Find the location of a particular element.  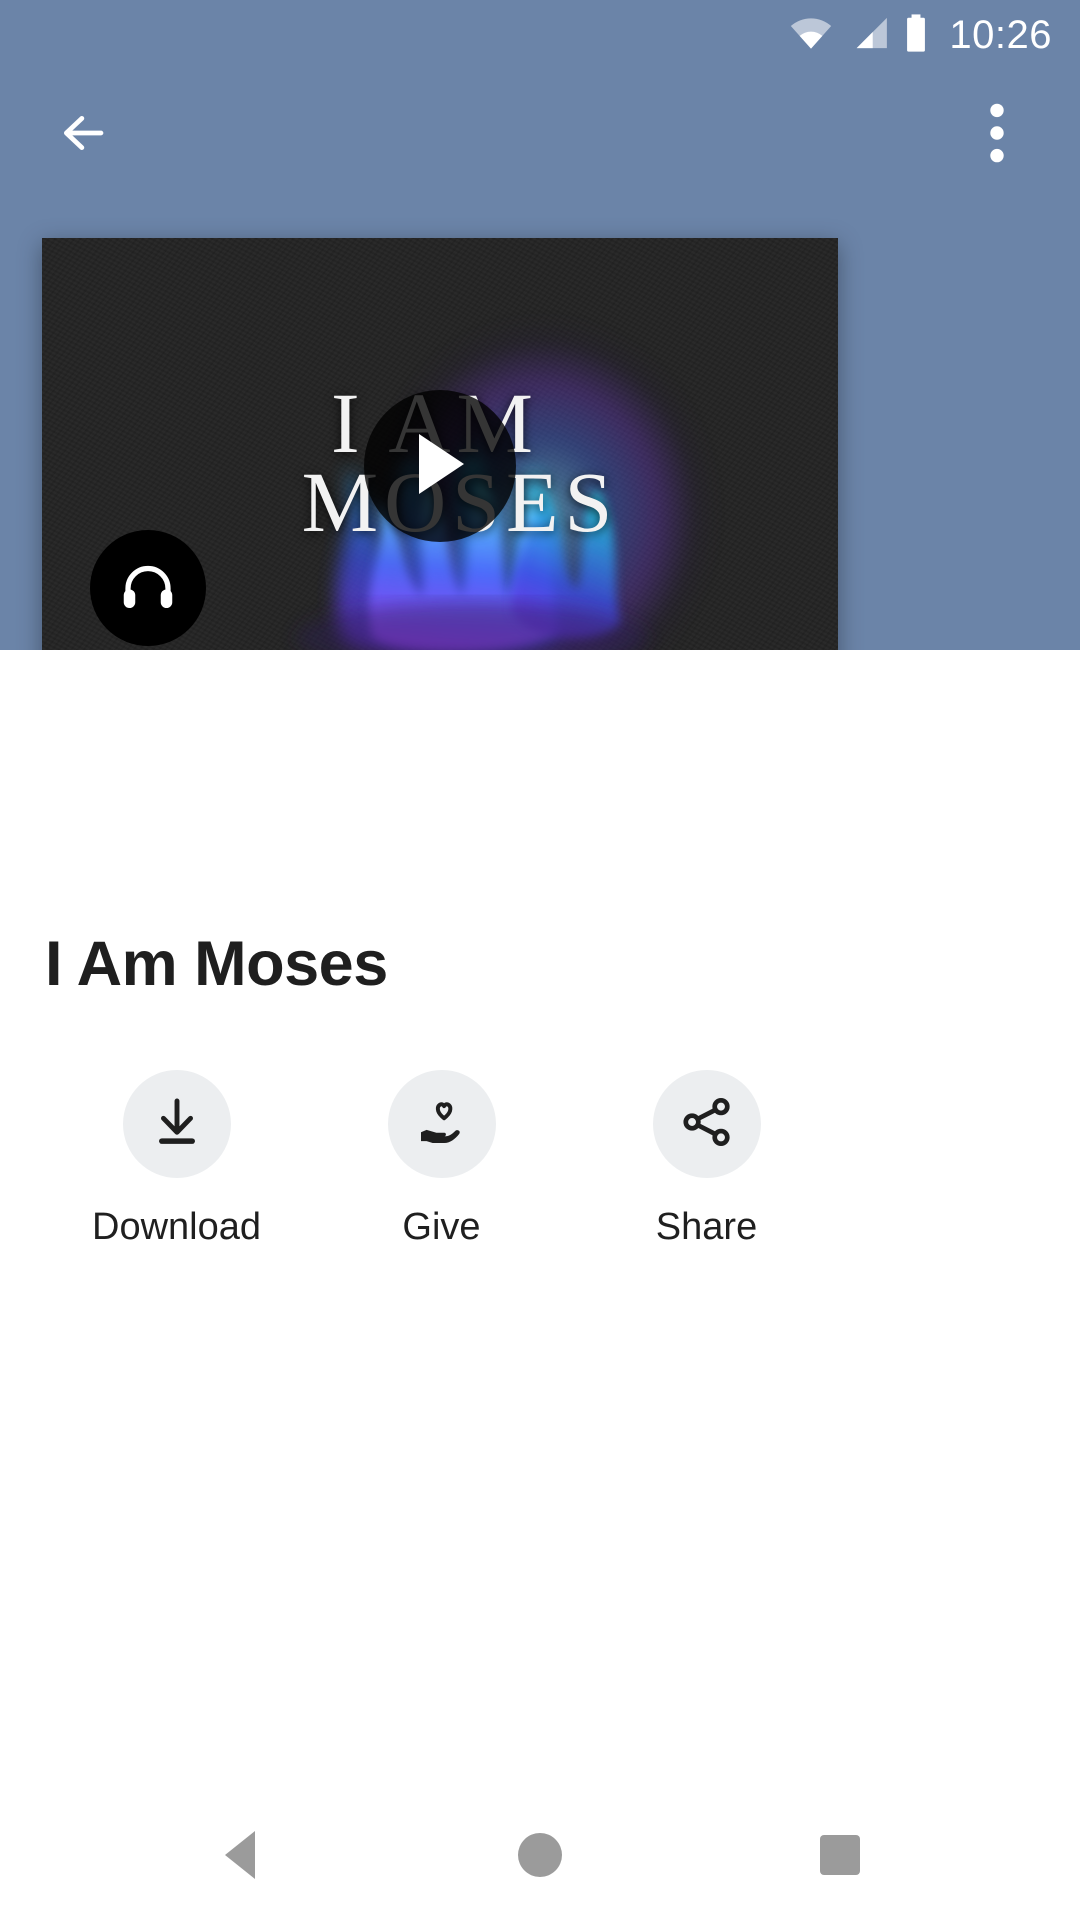

app-bar is located at coordinates (540, 135).